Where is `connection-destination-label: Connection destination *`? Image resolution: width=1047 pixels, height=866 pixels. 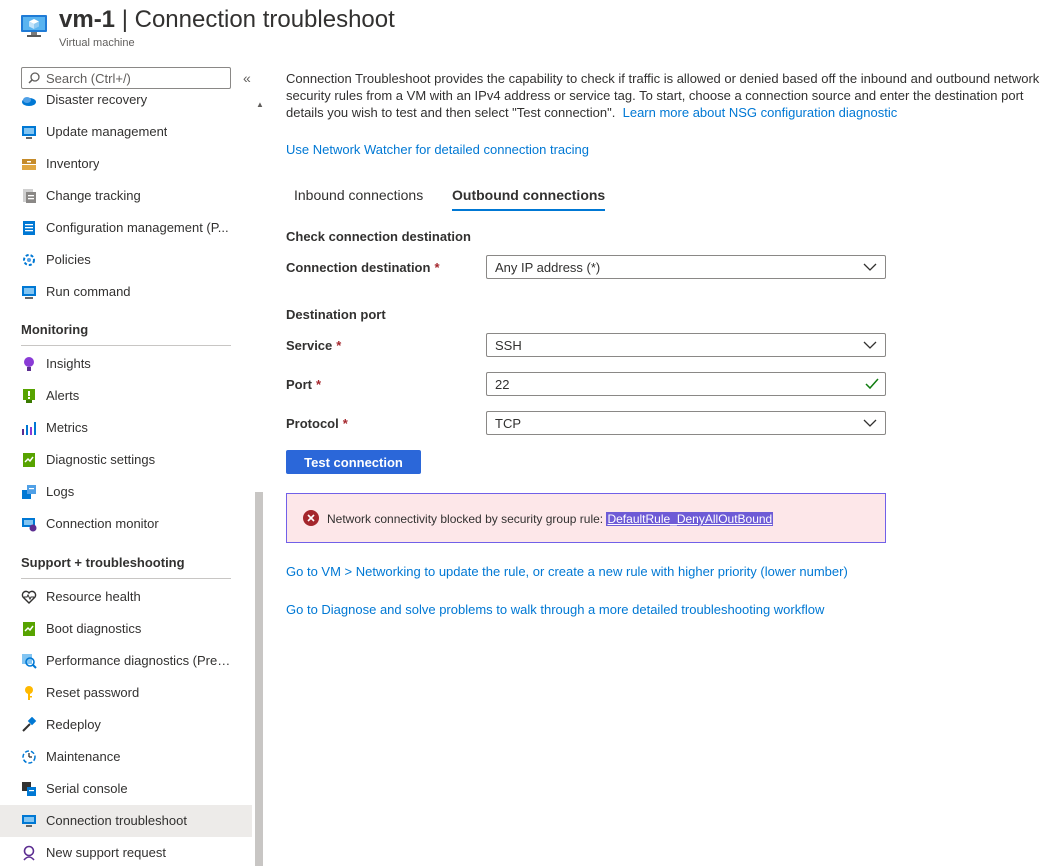
connection-destination-label: Connection destination * is located at coordinates (363, 267).